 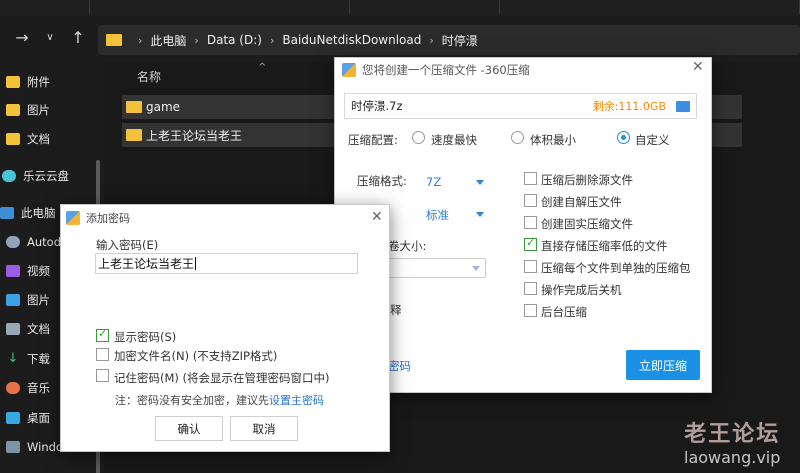 I want to click on checkbox-label: 直接存储压缩率低的文件, so click(x=604, y=246).